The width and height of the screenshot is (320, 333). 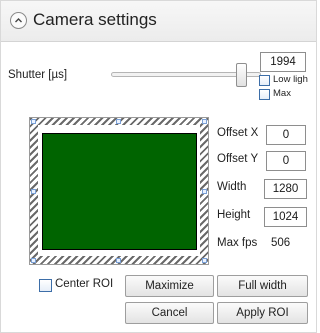 I want to click on max-label: Max, so click(x=282, y=93).